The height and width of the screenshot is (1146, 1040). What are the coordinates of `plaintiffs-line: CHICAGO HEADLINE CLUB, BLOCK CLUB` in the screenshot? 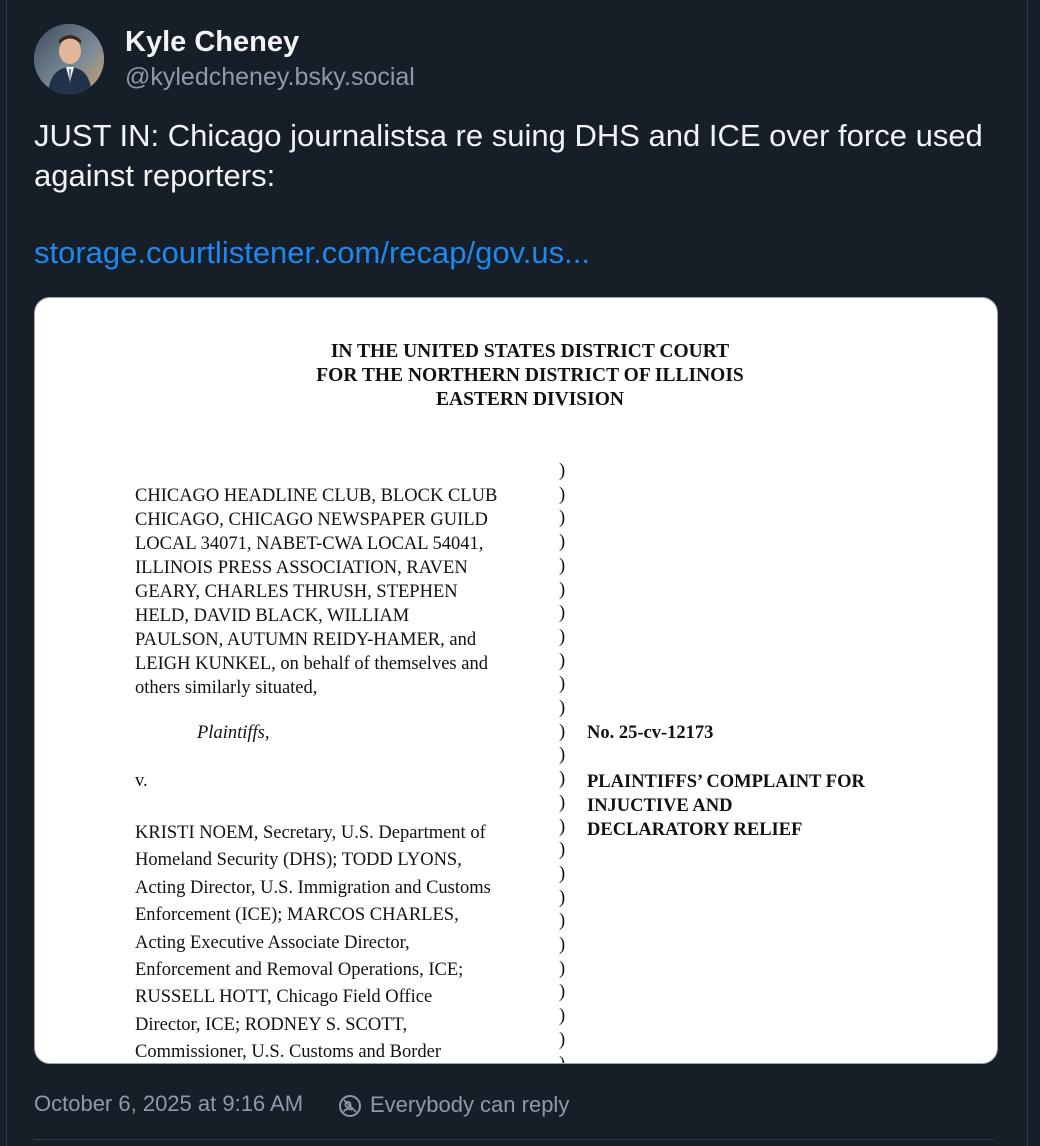 It's located at (316, 496).